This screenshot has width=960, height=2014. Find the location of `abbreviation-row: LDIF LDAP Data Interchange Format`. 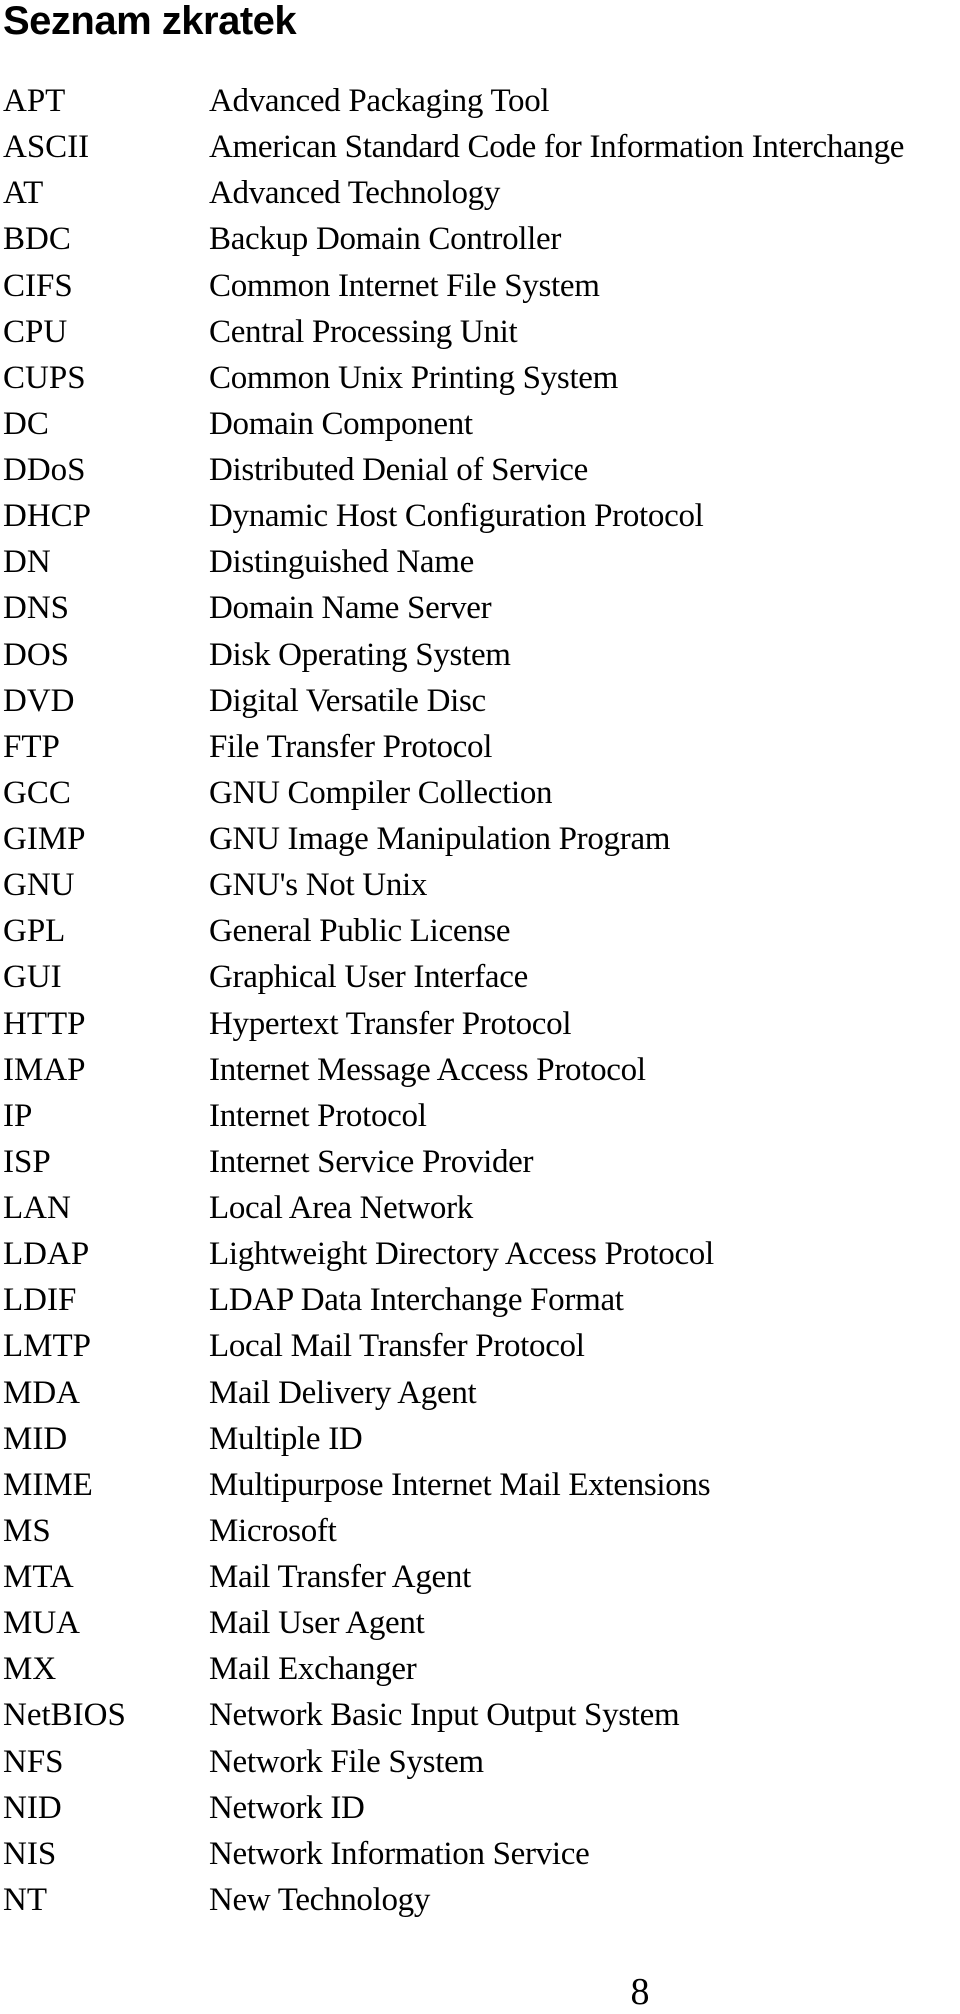

abbreviation-row: LDIF LDAP Data Interchange Format is located at coordinates (480, 1300).